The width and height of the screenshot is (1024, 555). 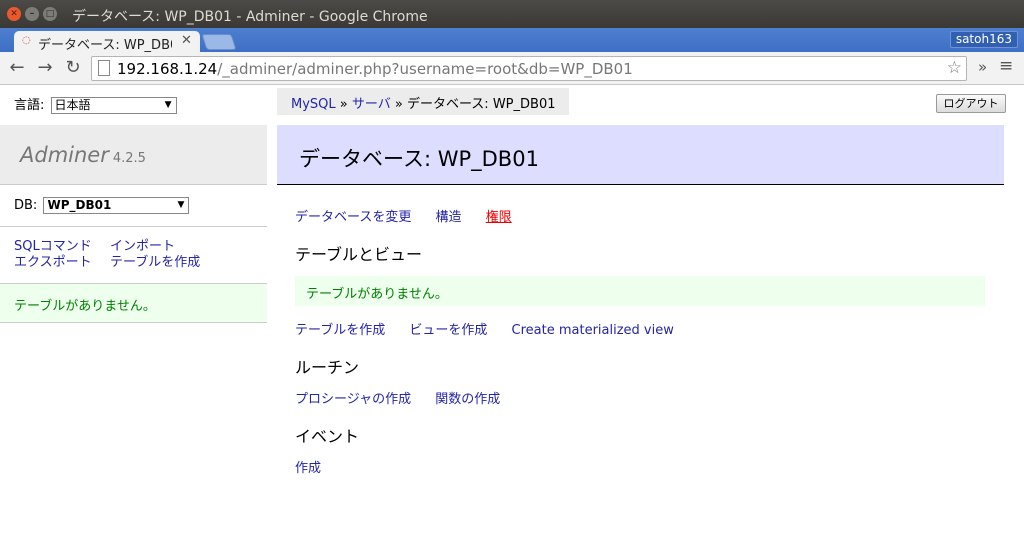 I want to click on version: 4.2.5, so click(x=129, y=158).